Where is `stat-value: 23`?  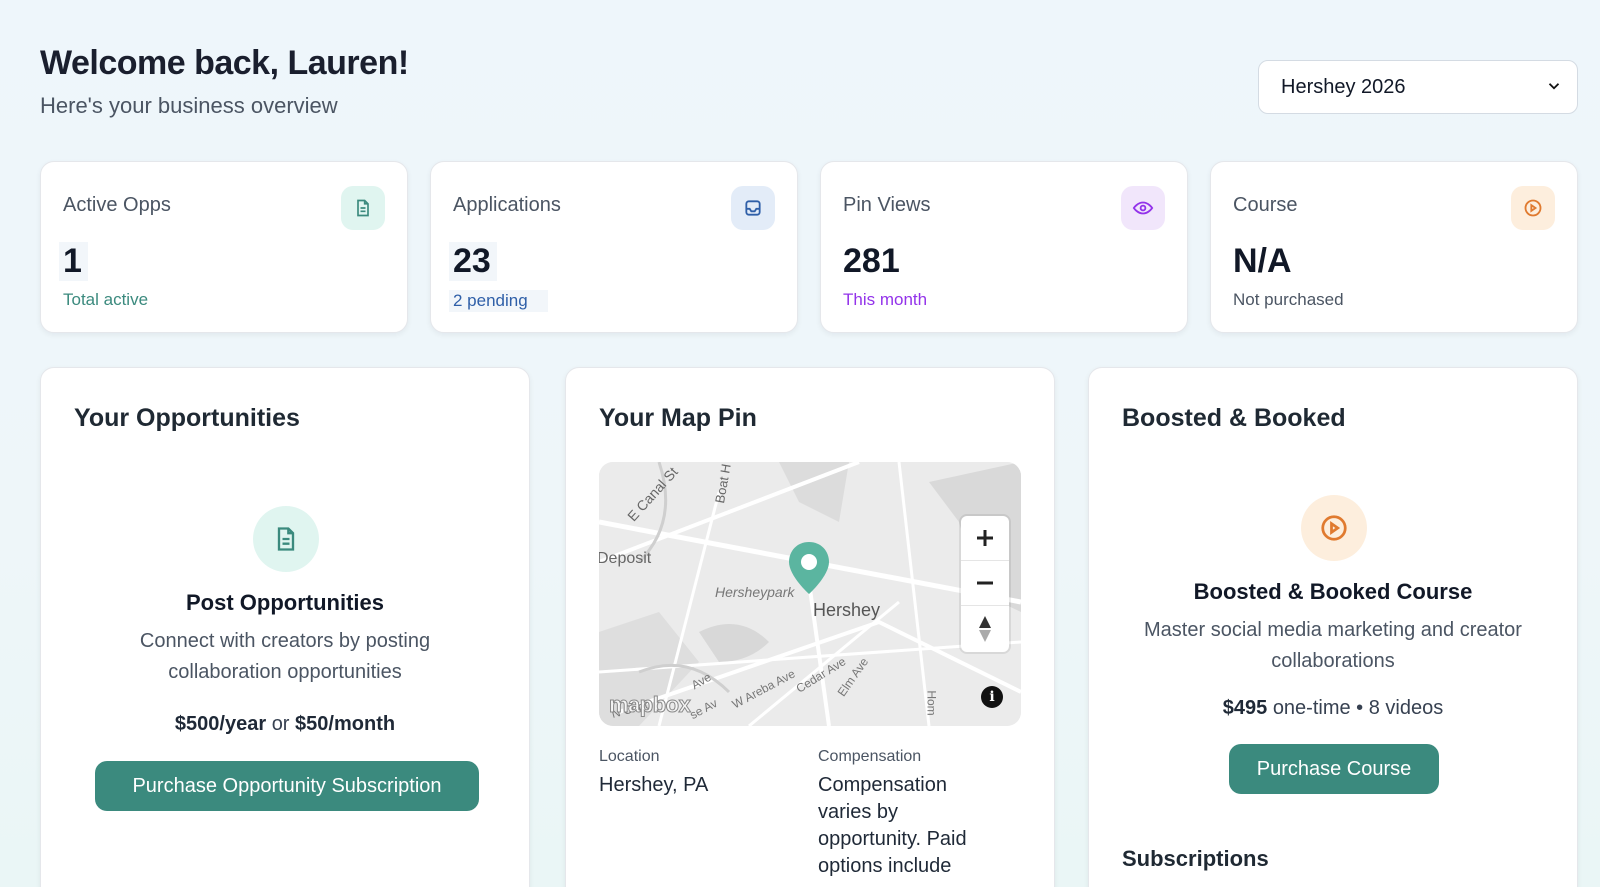 stat-value: 23 is located at coordinates (473, 261).